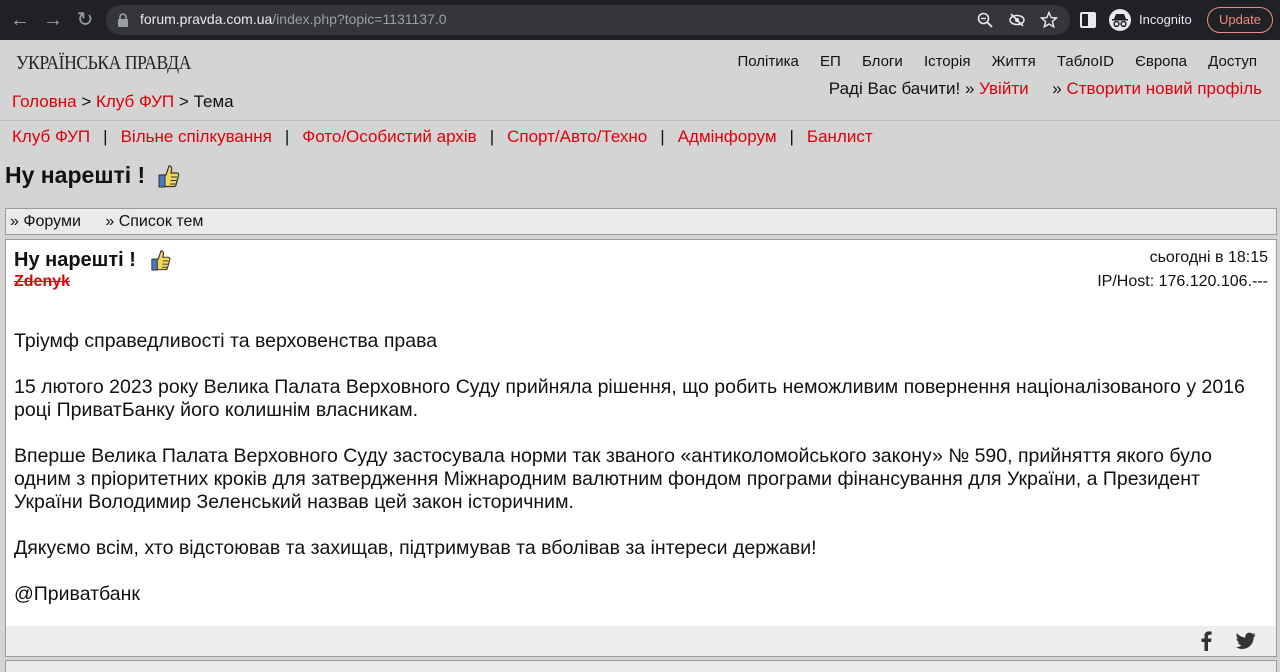 The height and width of the screenshot is (672, 1280). What do you see at coordinates (1088, 20) in the screenshot?
I see `side-panel-icon` at bounding box center [1088, 20].